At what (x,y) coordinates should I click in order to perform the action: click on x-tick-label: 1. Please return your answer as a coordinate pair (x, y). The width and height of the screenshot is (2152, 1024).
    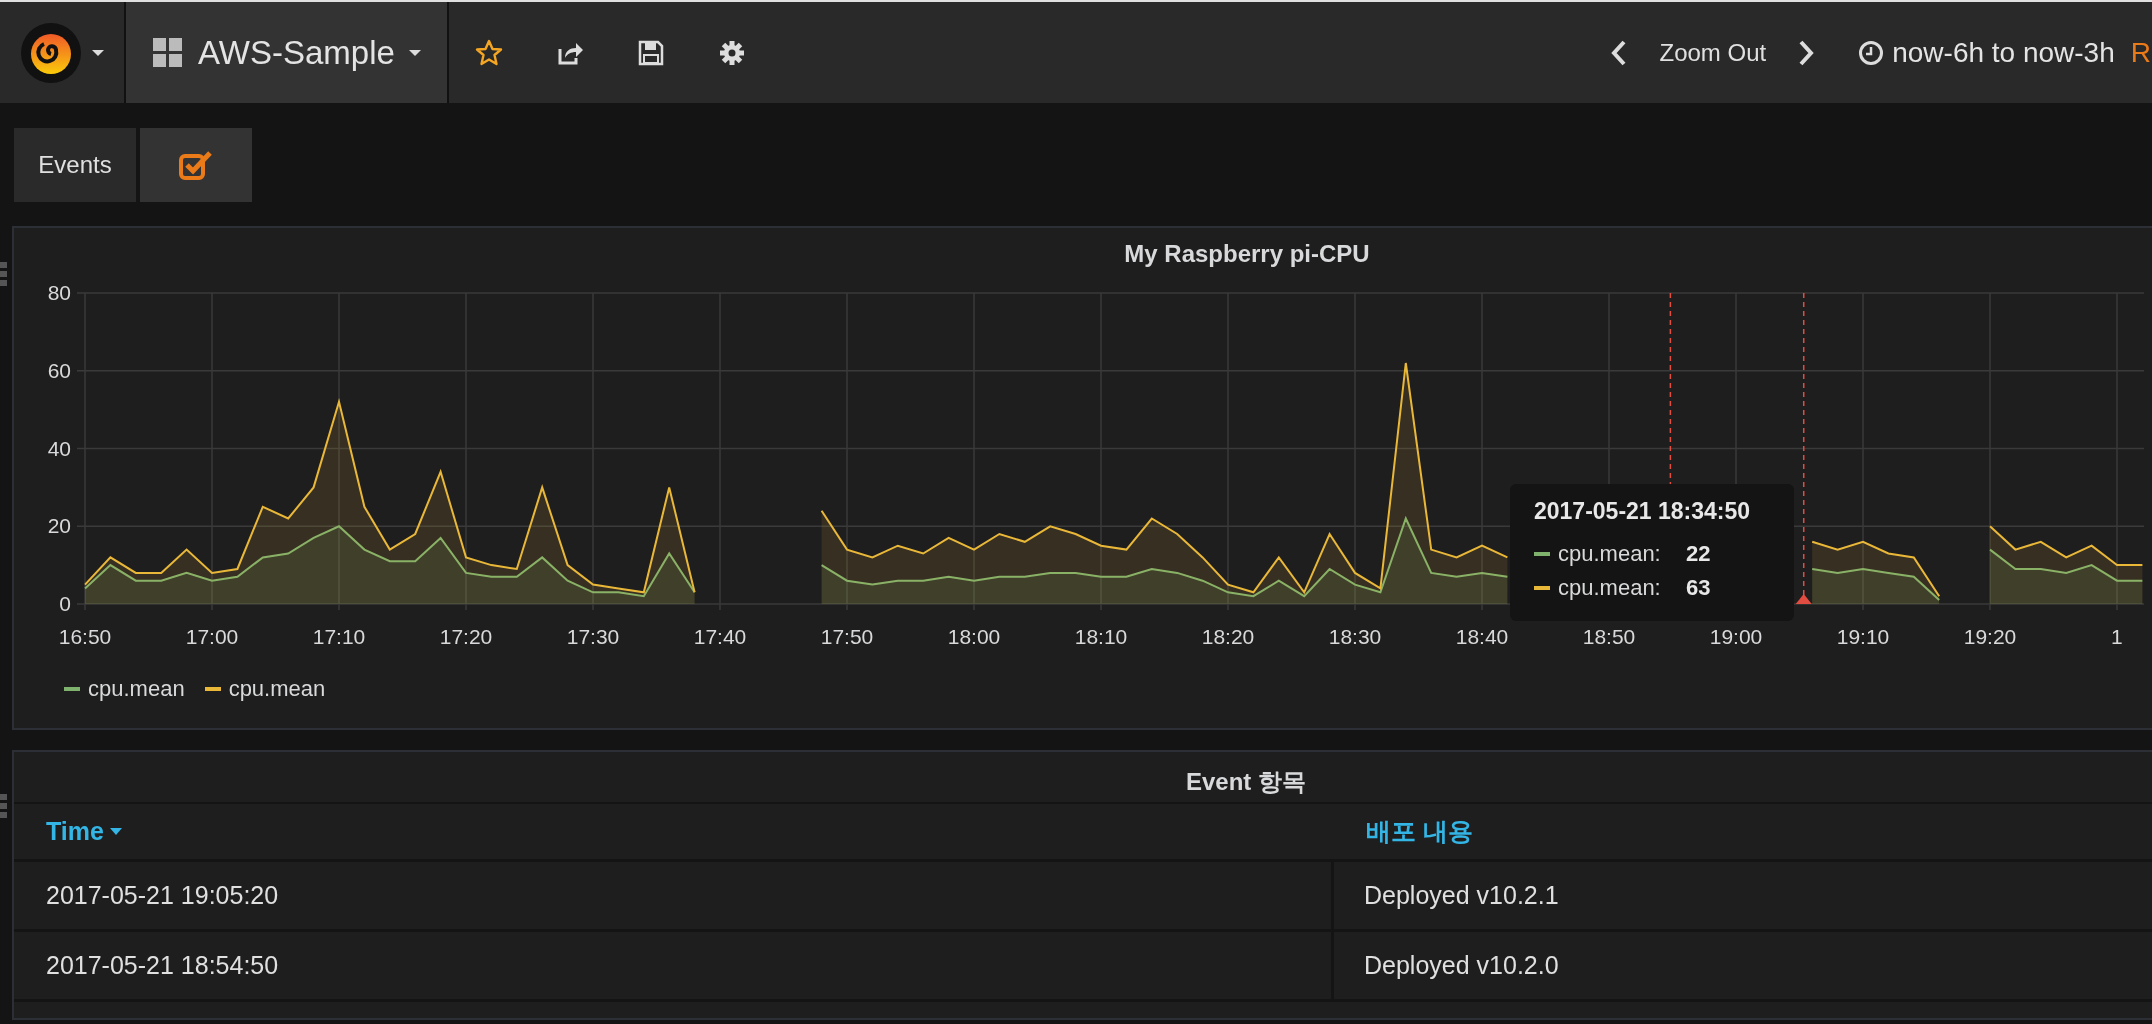
    Looking at the image, I should click on (2117, 636).